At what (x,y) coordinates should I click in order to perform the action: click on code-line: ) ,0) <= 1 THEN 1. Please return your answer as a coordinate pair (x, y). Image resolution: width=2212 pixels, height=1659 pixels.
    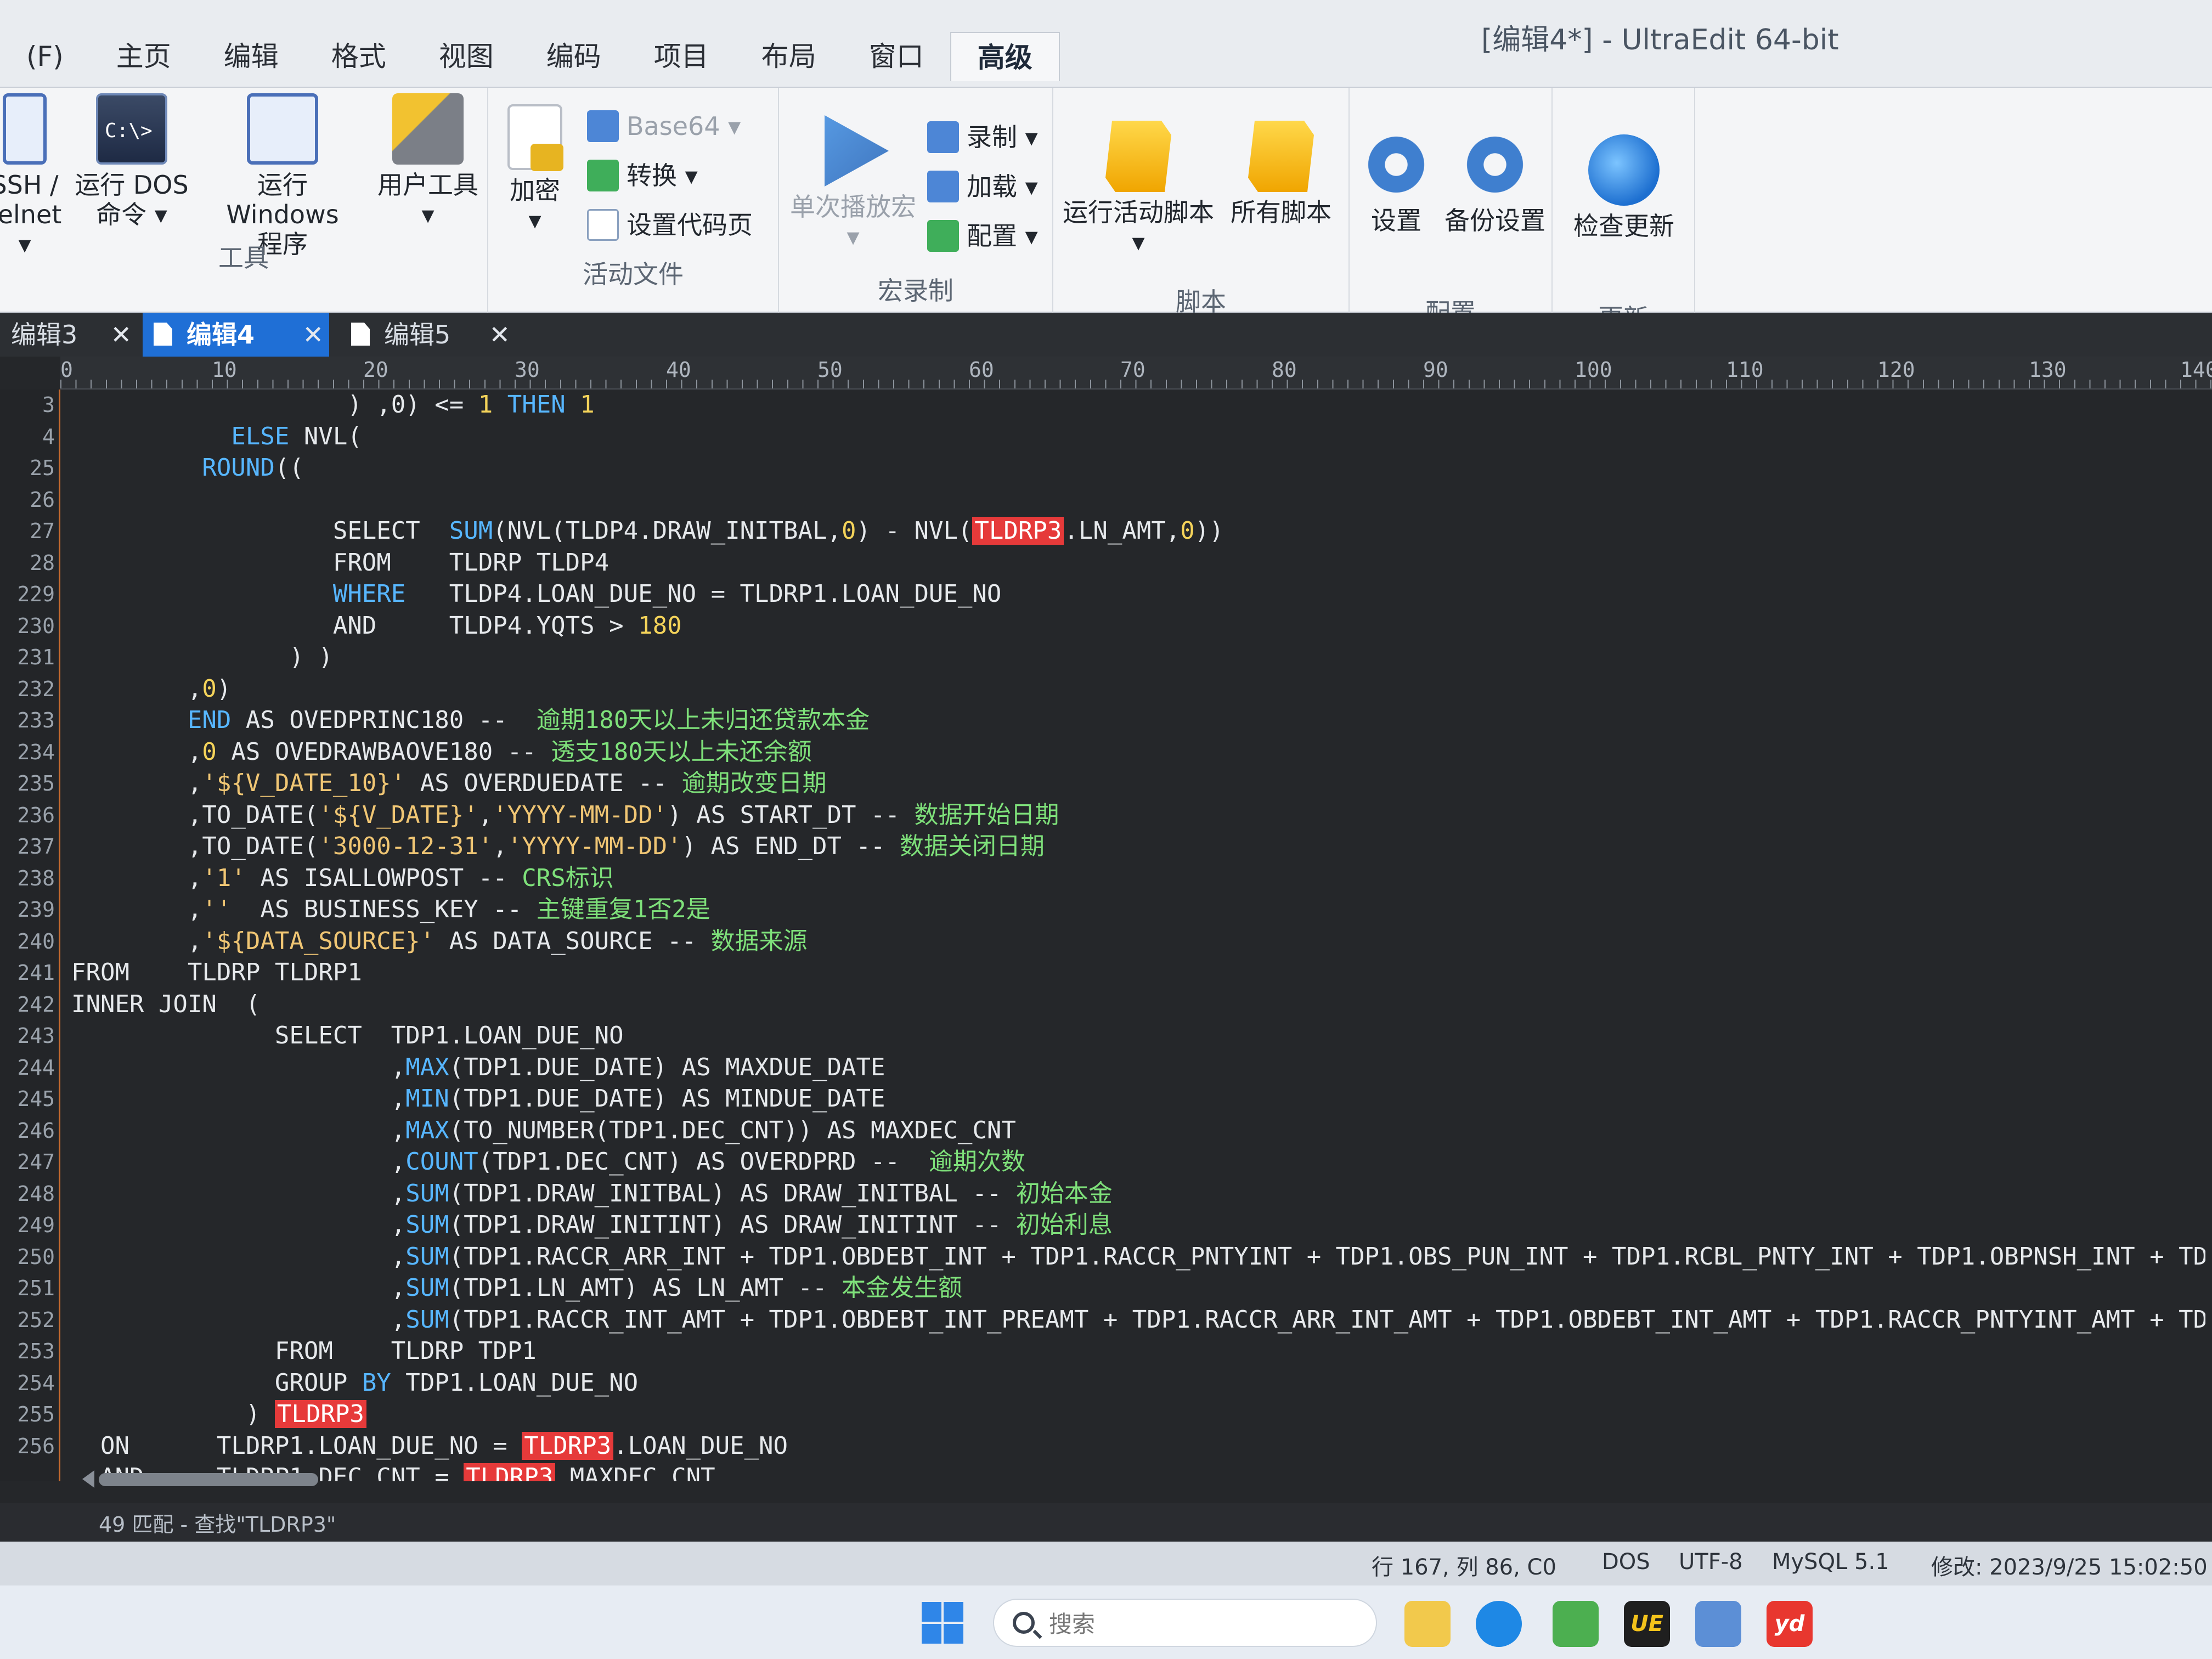
    Looking at the image, I should click on (332, 405).